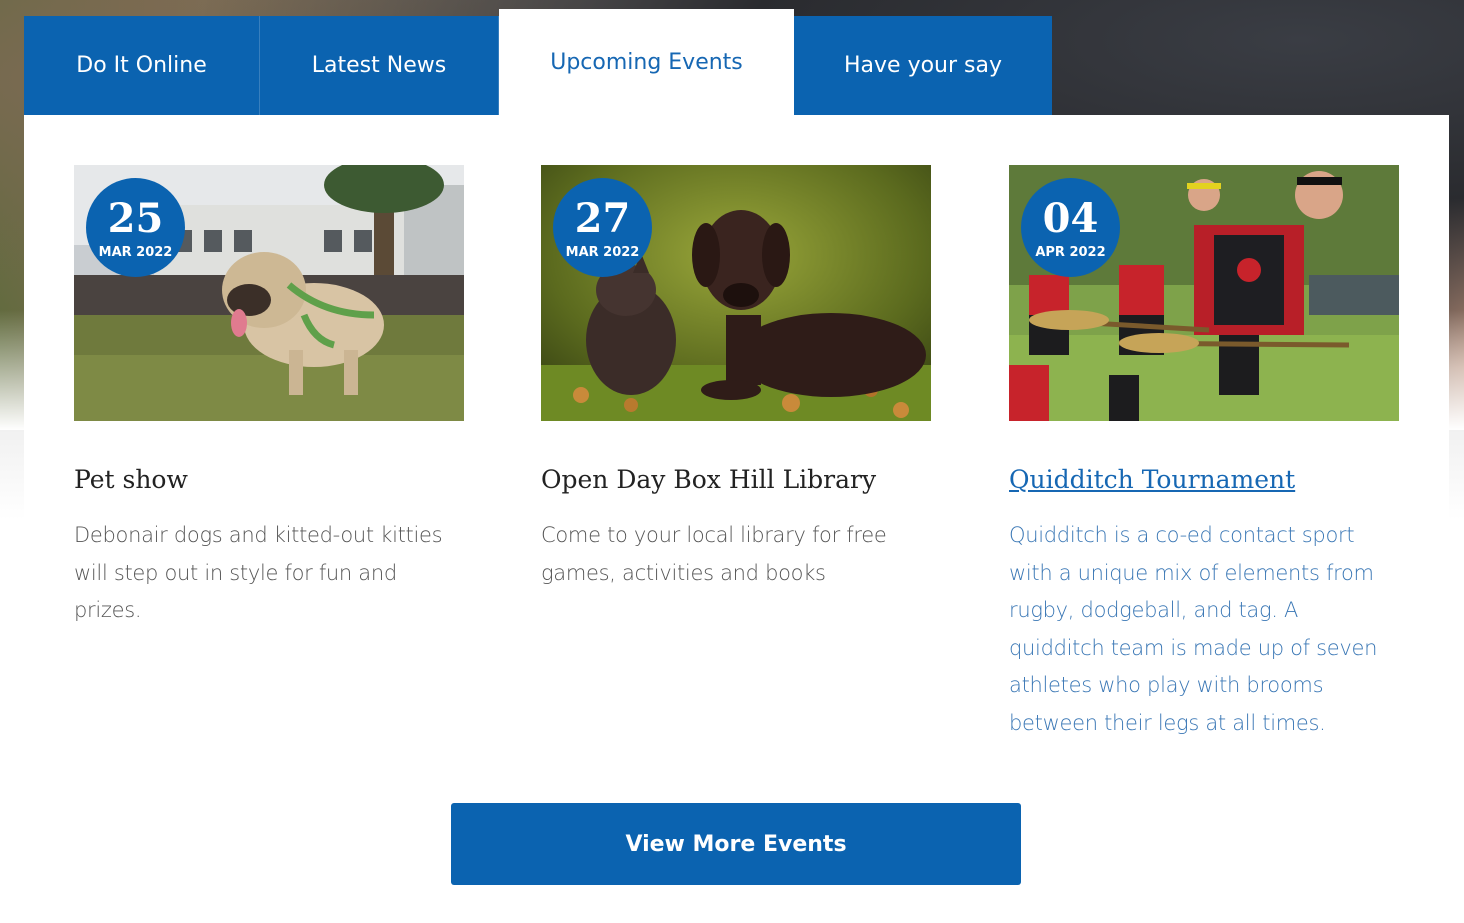 The image size is (1464, 923). Describe the element at coordinates (736, 480) in the screenshot. I see `event-title: Open Day Box Hill Library` at that location.